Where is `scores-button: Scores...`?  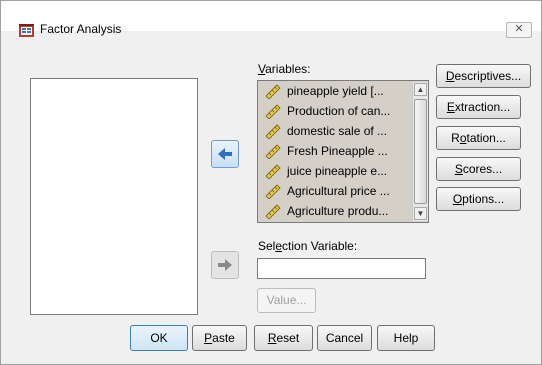
scores-button: Scores... is located at coordinates (478, 169).